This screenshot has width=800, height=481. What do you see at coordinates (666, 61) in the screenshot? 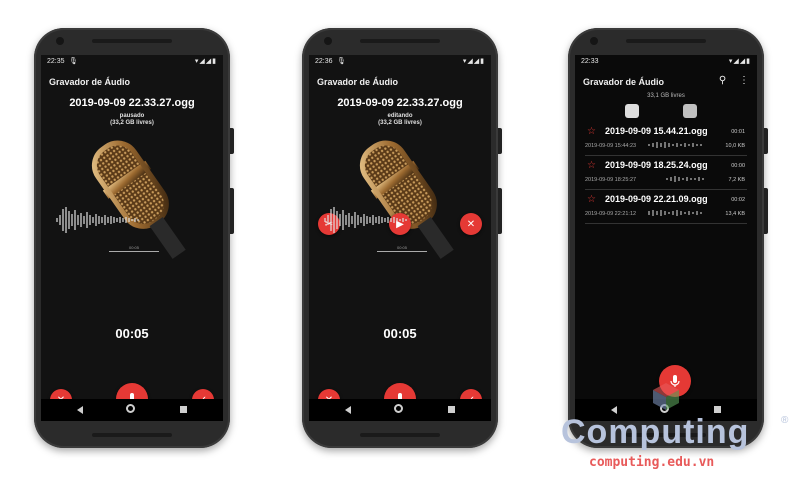
I see `status-bar: 22:33 ▾◢◢▮` at bounding box center [666, 61].